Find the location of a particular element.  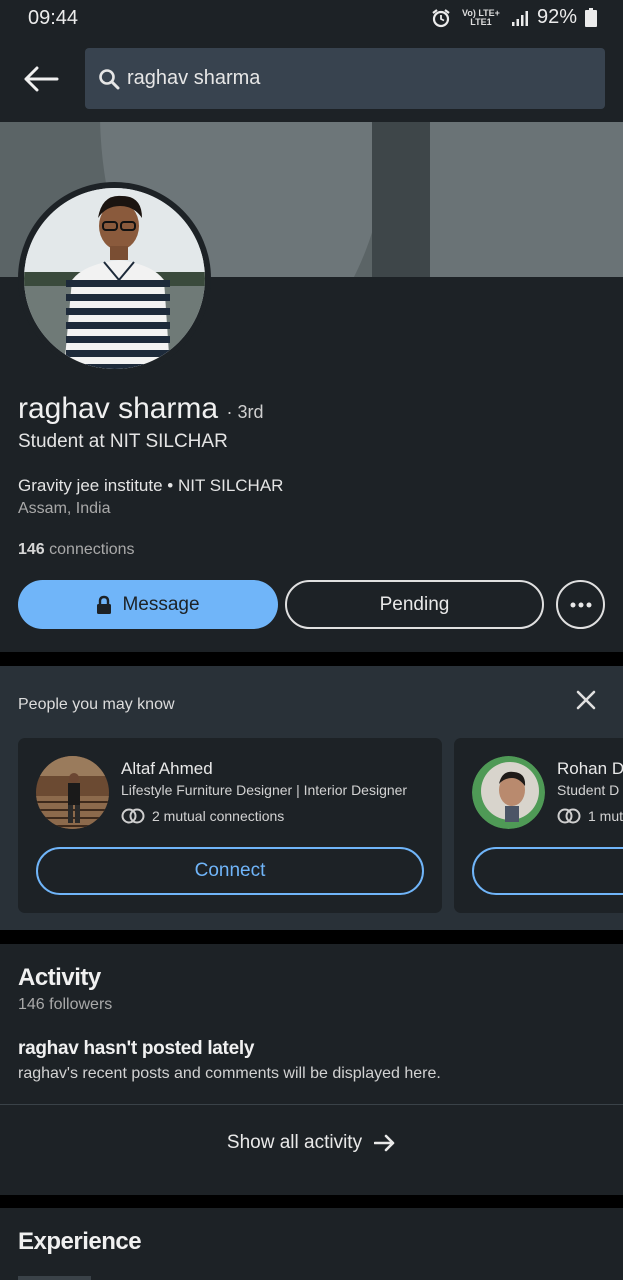

search-input: raghav sharma is located at coordinates (345, 78).